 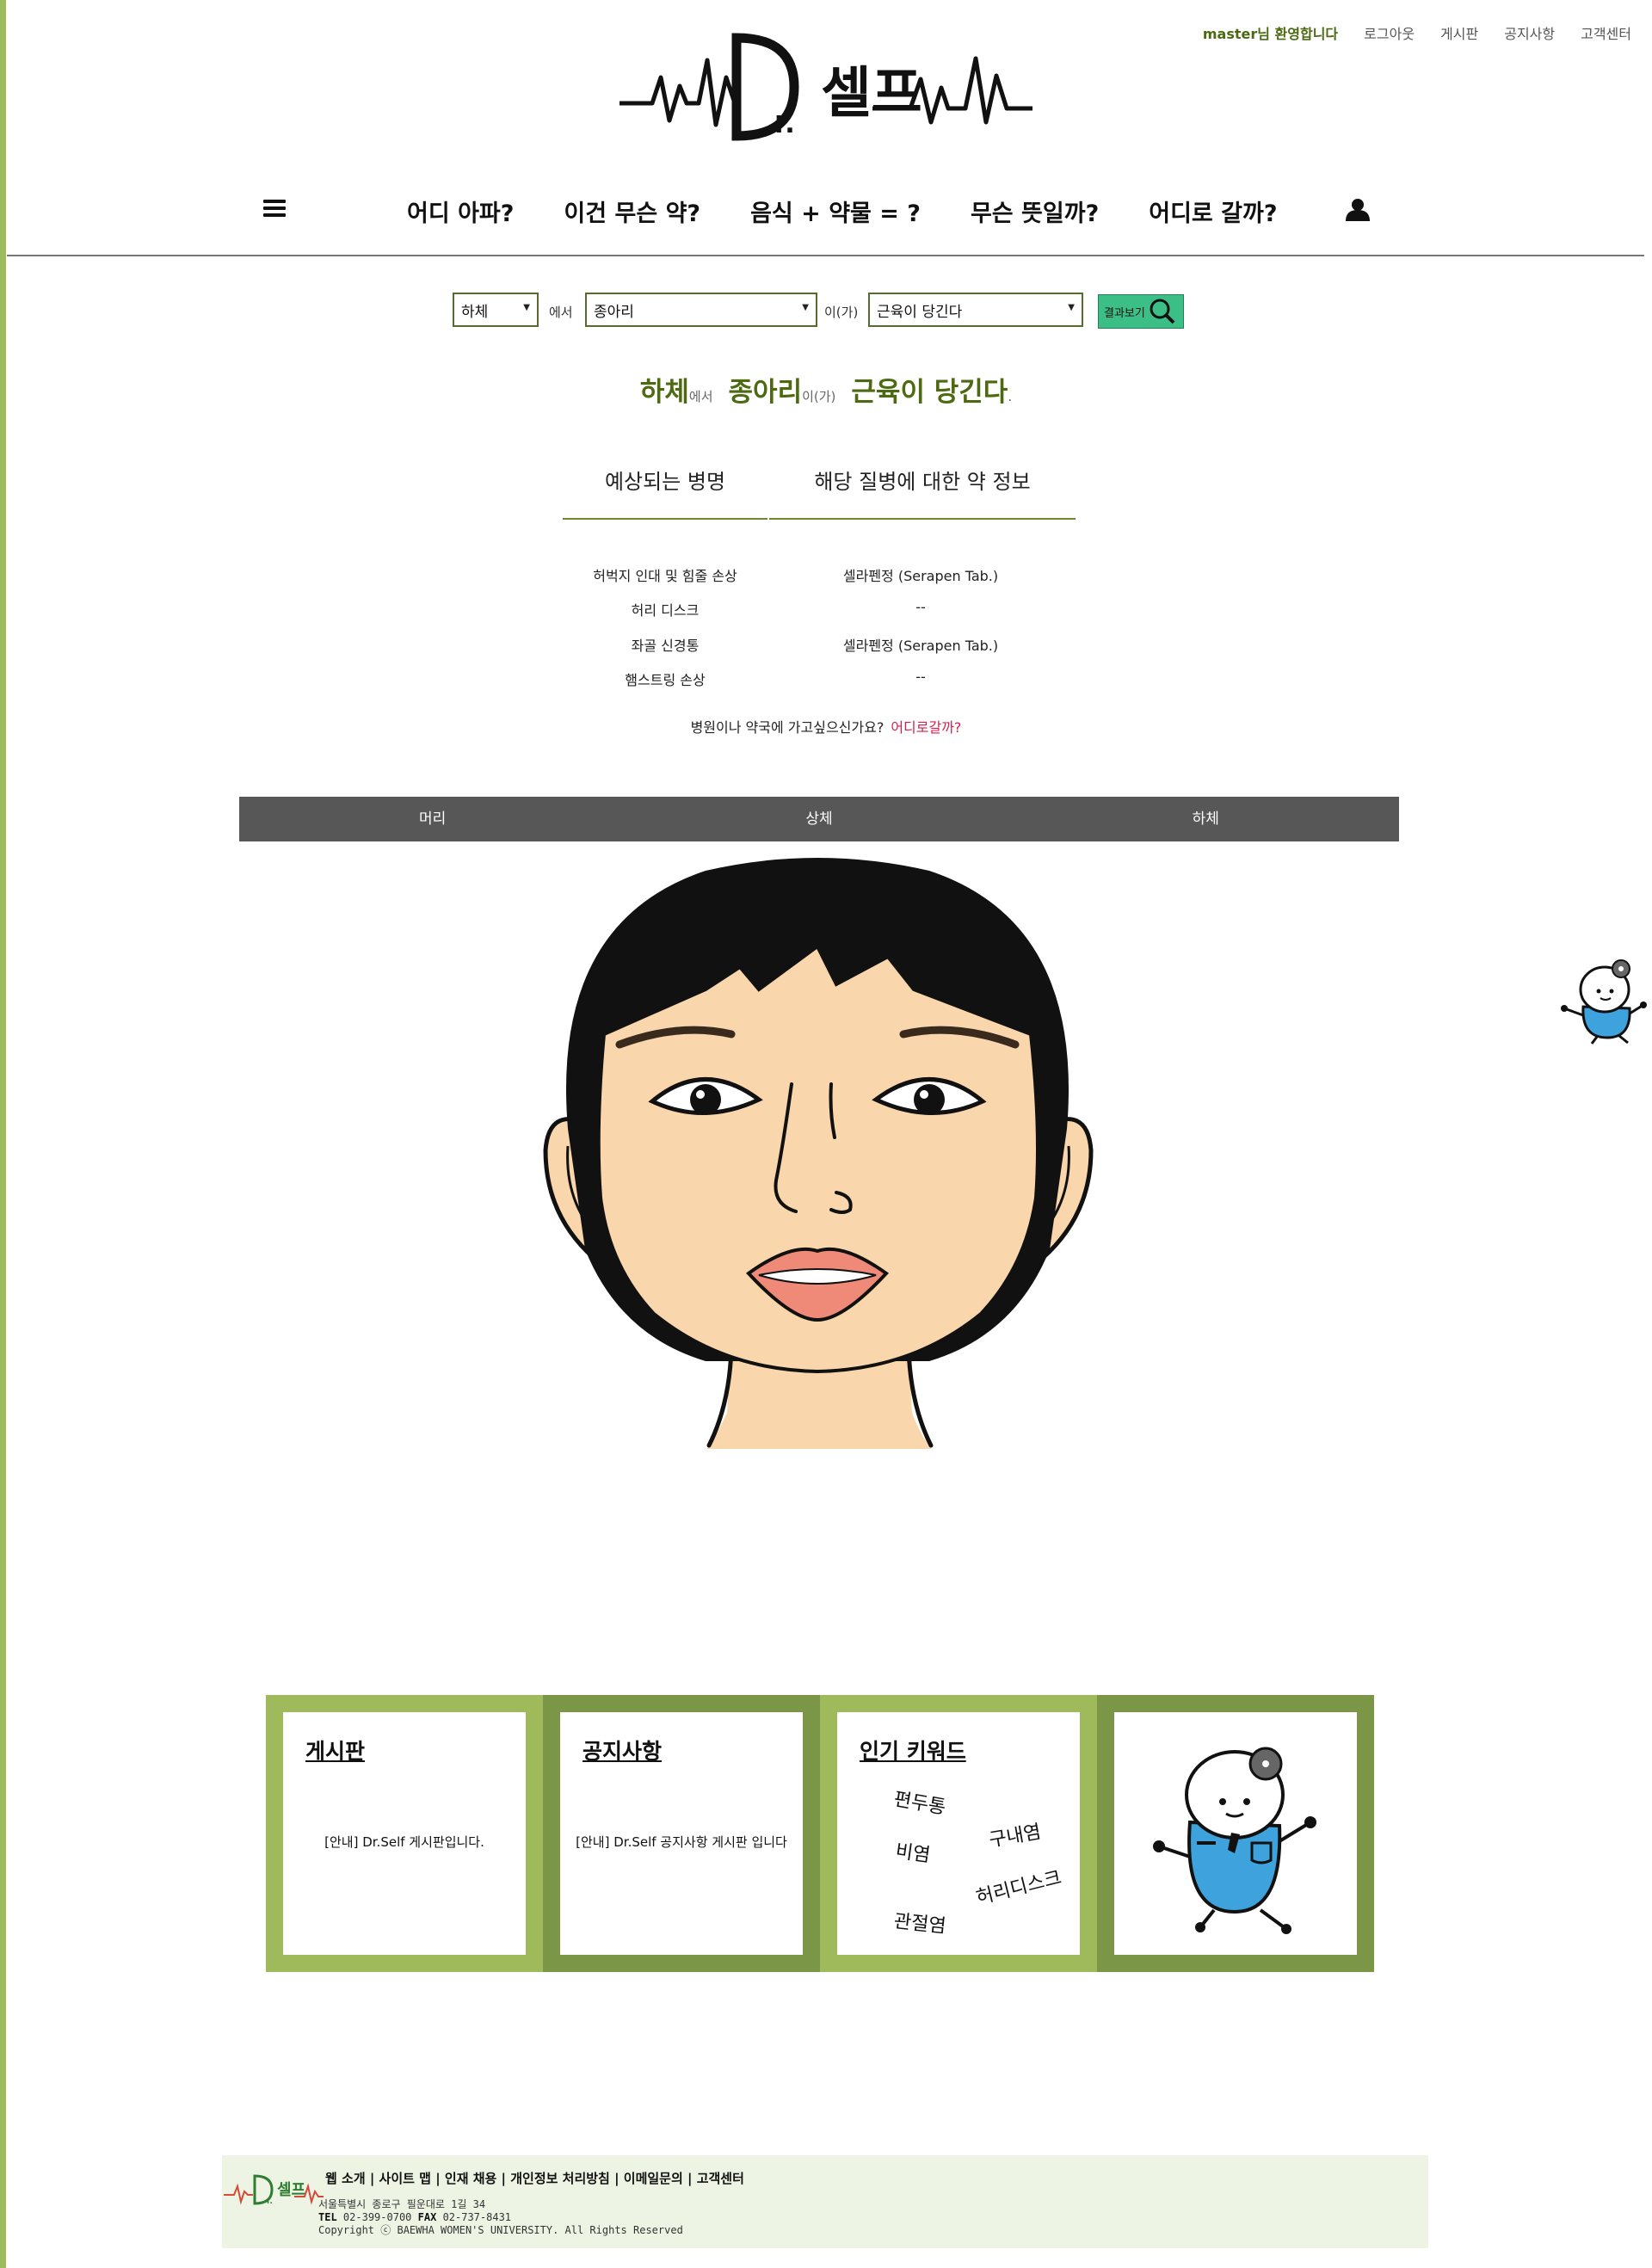 I want to click on headline-period: ., so click(x=1010, y=396).